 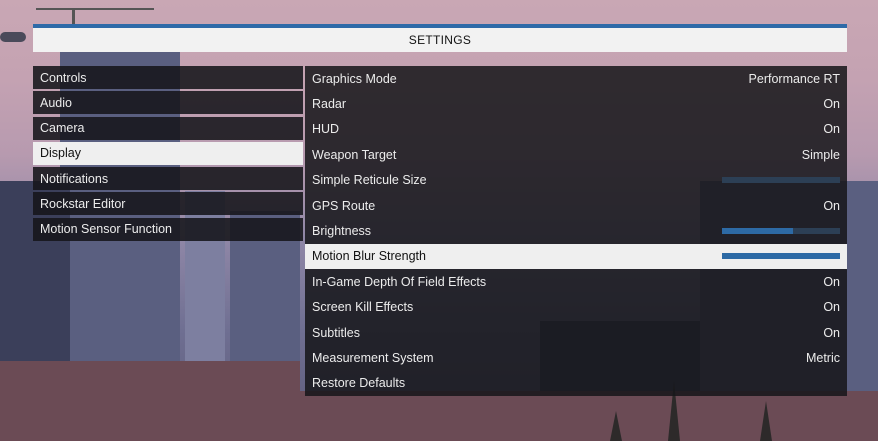 What do you see at coordinates (168, 77) in the screenshot?
I see `menu-item-controls: Controls` at bounding box center [168, 77].